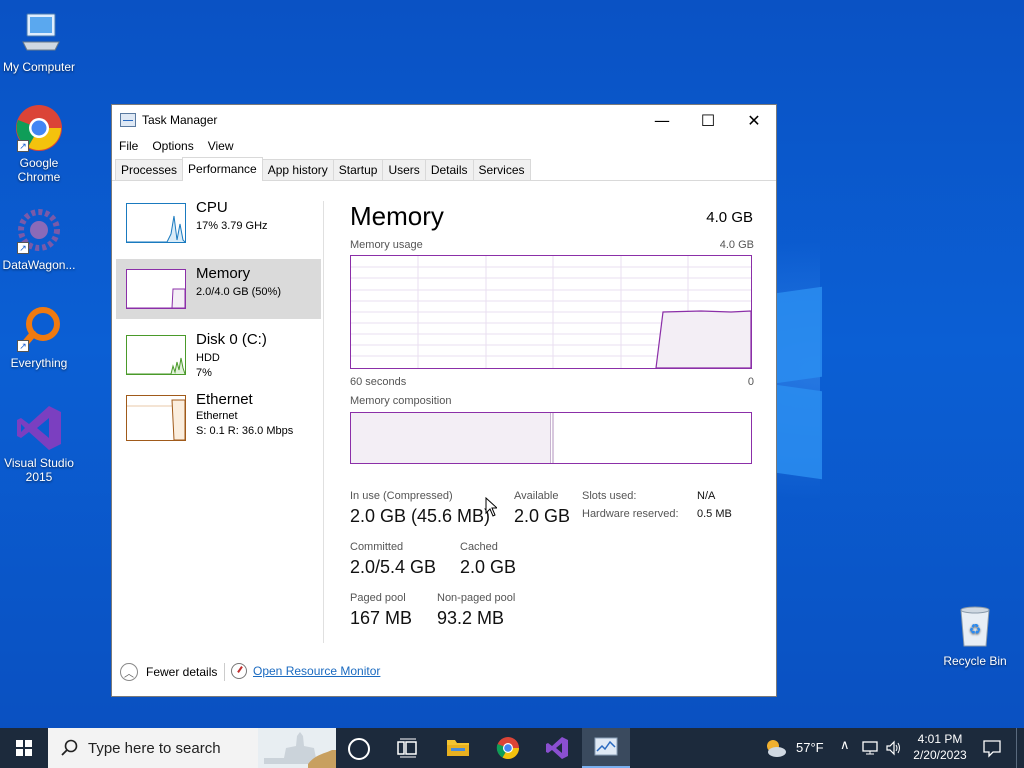  Describe the element at coordinates (630, 514) in the screenshot. I see `hardware-reserved-label: Hardware reserved:` at that location.